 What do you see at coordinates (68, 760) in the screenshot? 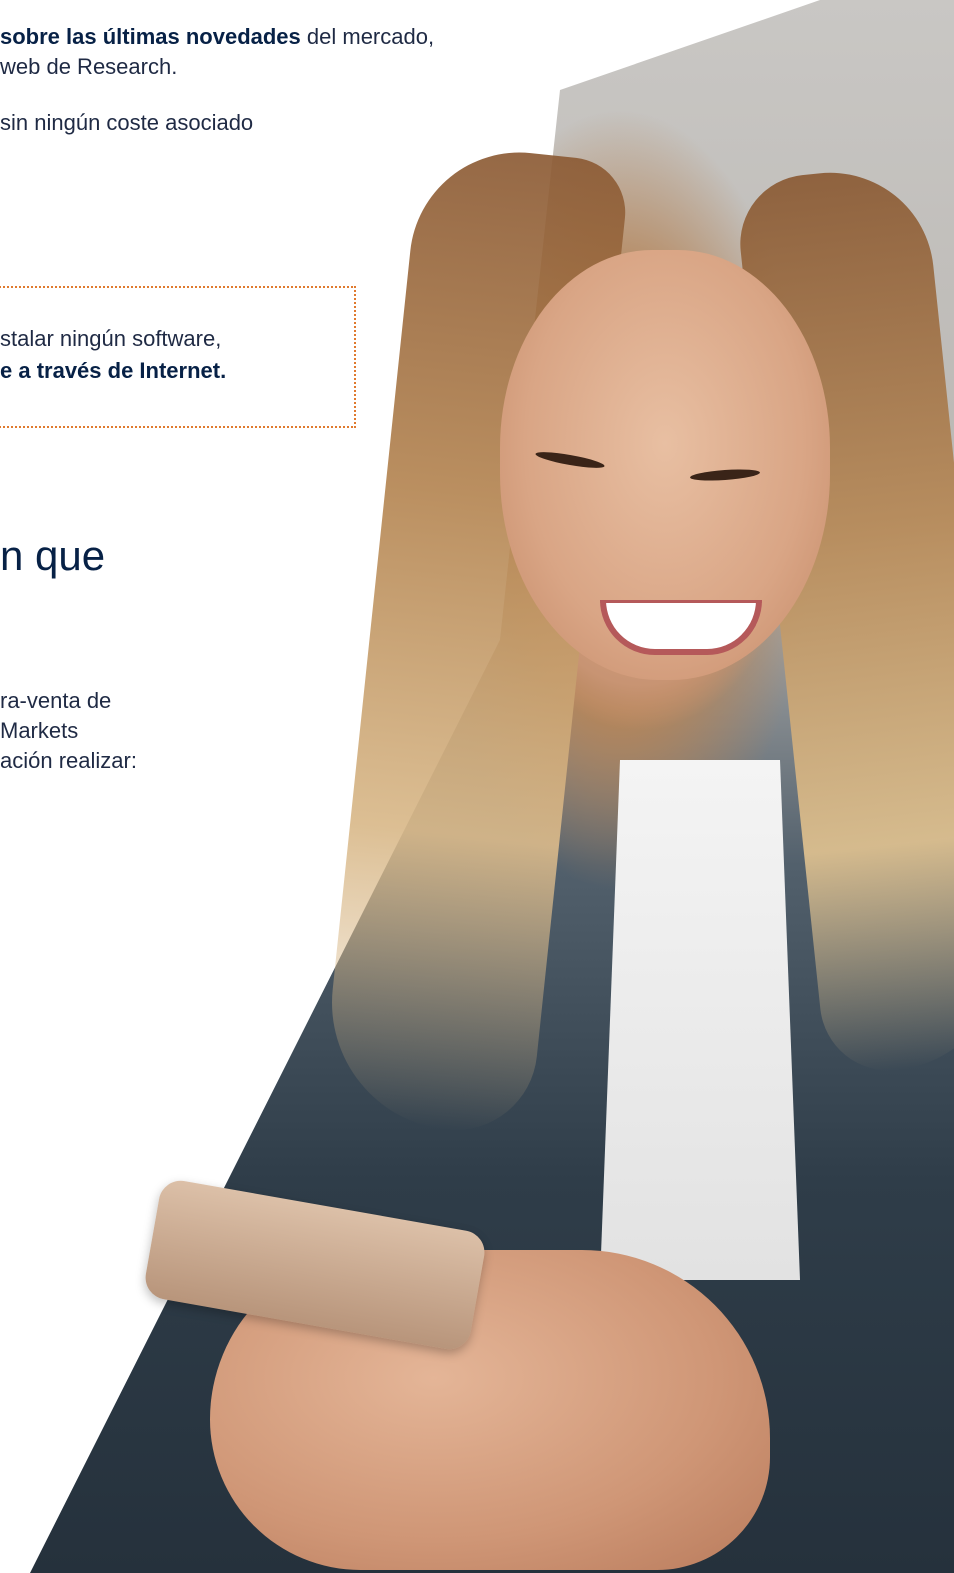
I see `body-line-3: ación realizar:` at bounding box center [68, 760].